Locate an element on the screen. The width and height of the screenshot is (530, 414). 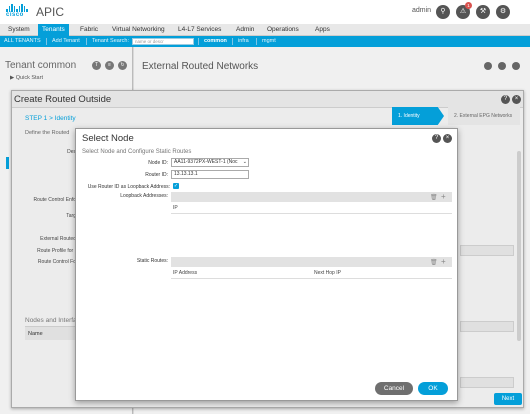
step-indicator: STEP 1 > Identity is located at coordinates (50, 118).